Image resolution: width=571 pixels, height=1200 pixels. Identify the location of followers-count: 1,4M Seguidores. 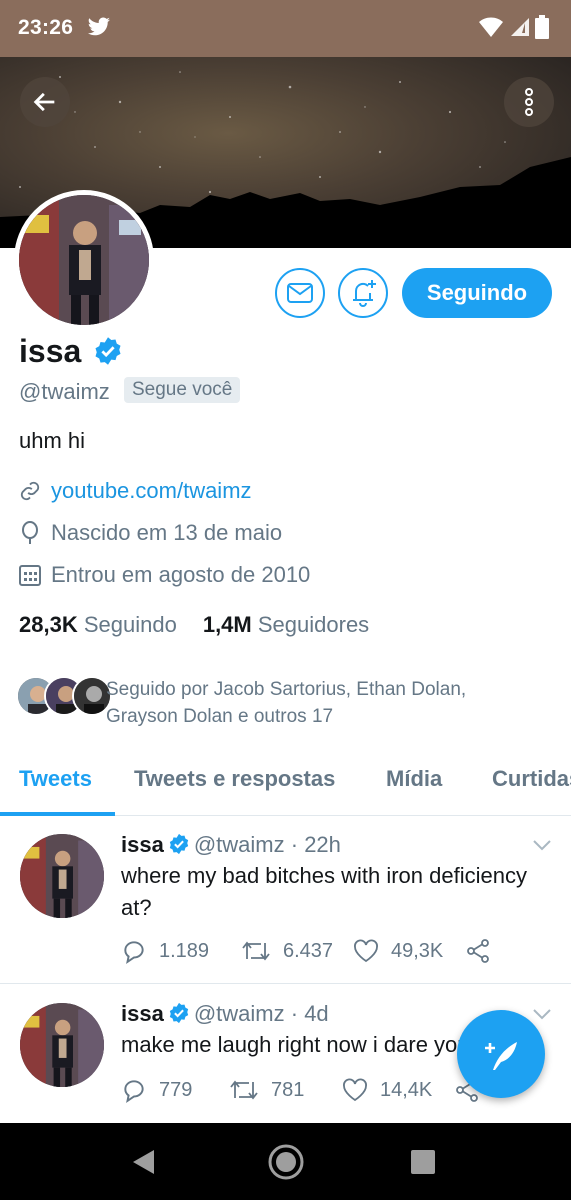
(286, 625).